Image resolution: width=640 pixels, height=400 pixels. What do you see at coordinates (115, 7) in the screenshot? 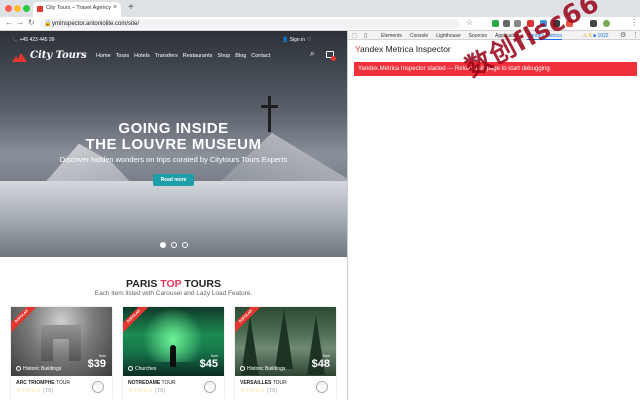
I see `tab-close-icon: ×` at bounding box center [115, 7].